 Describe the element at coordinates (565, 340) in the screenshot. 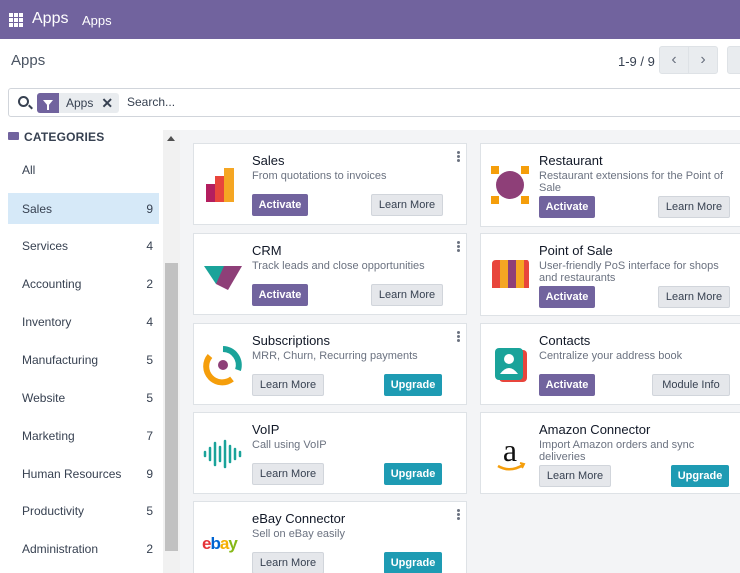

I see `app-name: Contacts` at that location.